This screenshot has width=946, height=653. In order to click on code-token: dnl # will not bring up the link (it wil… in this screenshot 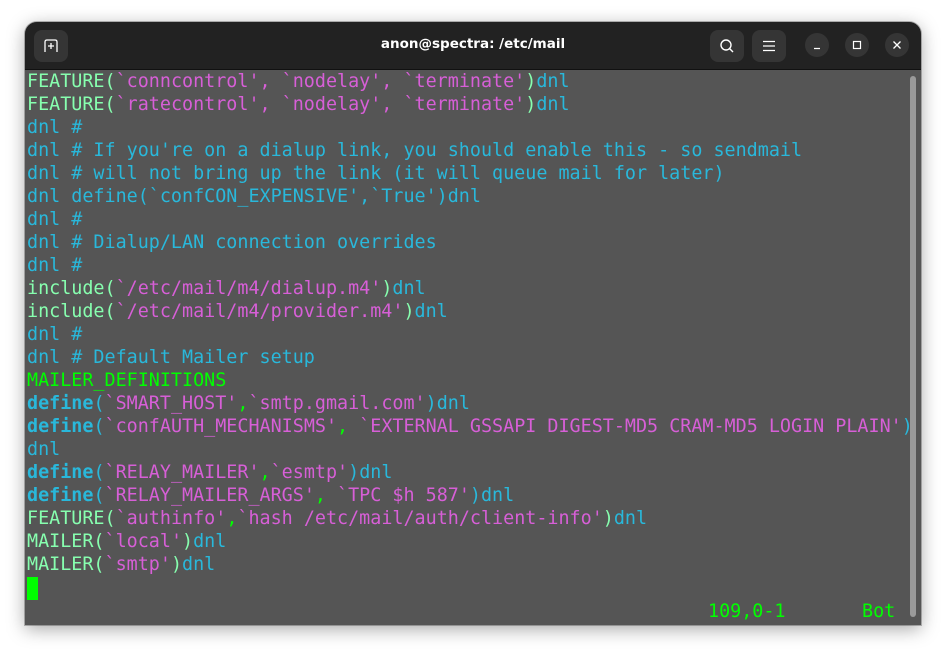, I will do `click(376, 173)`.